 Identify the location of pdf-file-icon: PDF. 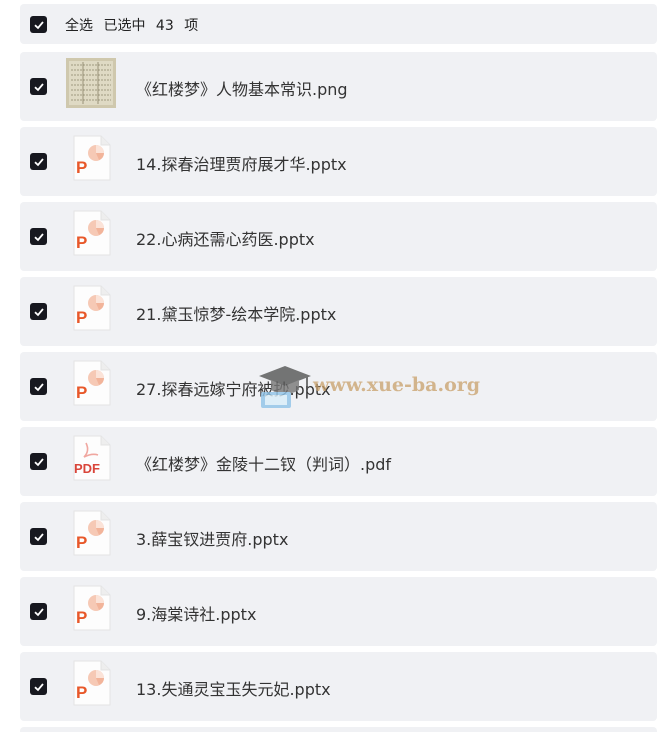
(91, 458).